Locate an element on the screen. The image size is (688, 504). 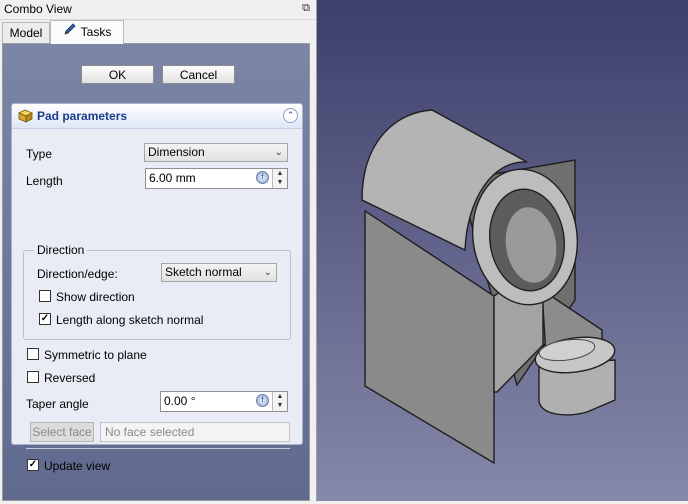
direction-edge-value: Sketch normal is located at coordinates (203, 272).